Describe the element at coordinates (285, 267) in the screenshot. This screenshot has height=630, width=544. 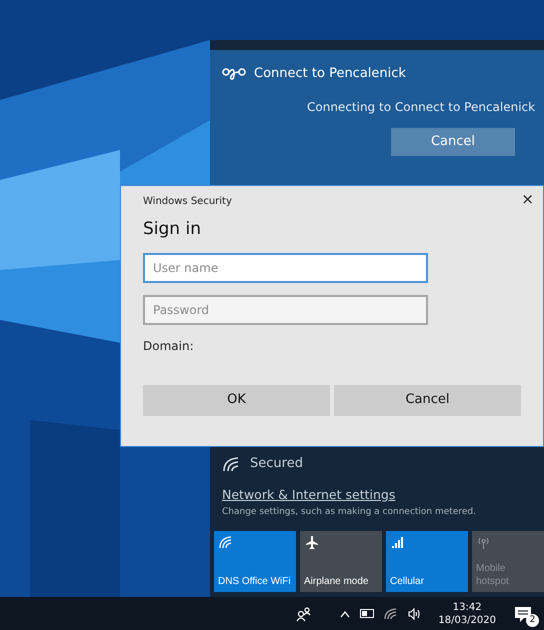
I see `username-field: User name` at that location.